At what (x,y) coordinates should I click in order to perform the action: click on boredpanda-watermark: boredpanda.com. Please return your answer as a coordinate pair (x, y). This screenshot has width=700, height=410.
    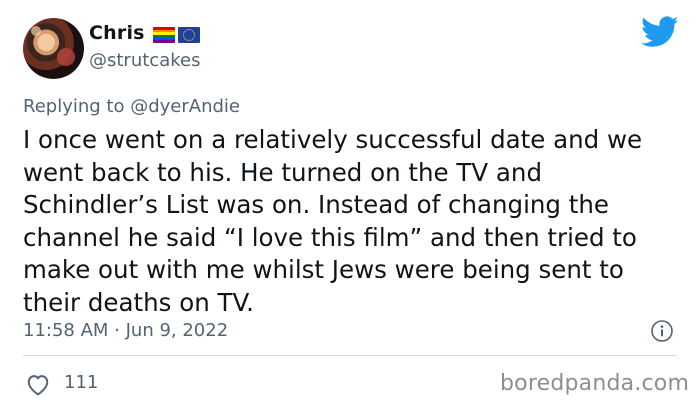
    Looking at the image, I should click on (595, 383).